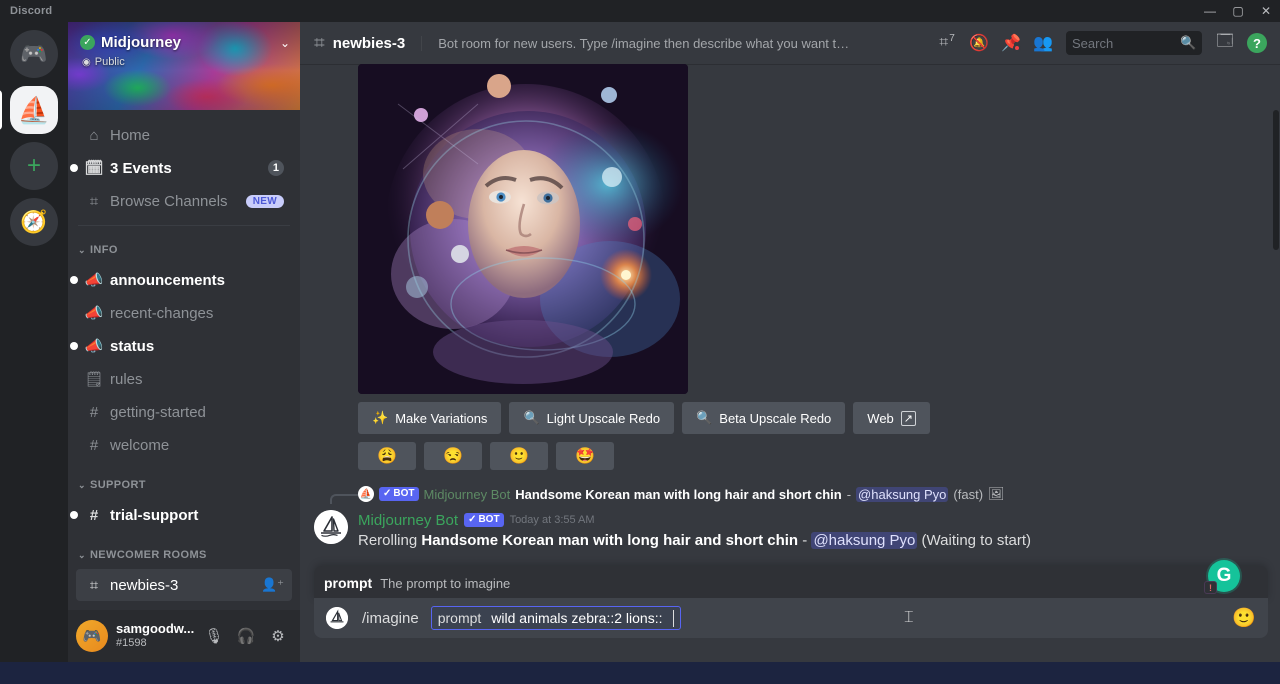 This screenshot has height=684, width=1280. What do you see at coordinates (181, 346) in the screenshot?
I see `sidebar-item-status: 📣 status` at bounding box center [181, 346].